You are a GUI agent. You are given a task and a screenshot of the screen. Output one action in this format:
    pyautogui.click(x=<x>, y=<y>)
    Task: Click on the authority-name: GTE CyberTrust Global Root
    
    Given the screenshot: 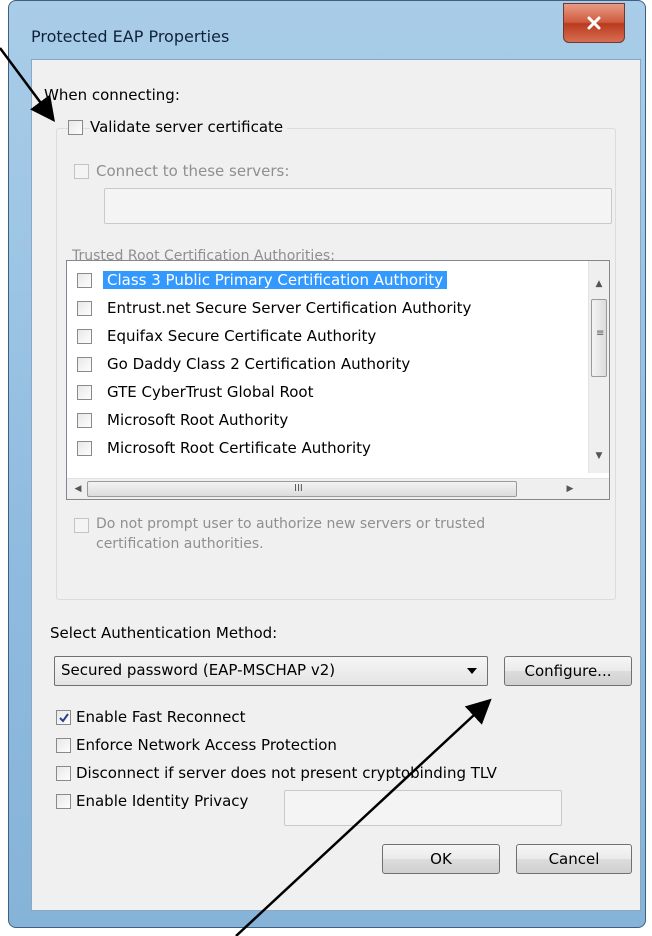 What is the action you would take?
    pyautogui.click(x=210, y=392)
    